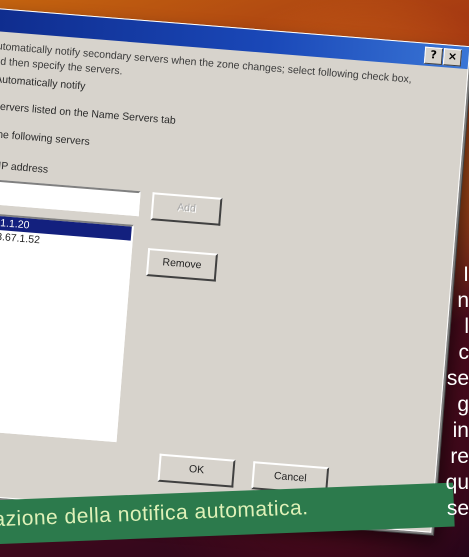 The image size is (469, 557). What do you see at coordinates (436, 394) in the screenshot?
I see `side-text-column: I n l c se g in re qu se` at bounding box center [436, 394].